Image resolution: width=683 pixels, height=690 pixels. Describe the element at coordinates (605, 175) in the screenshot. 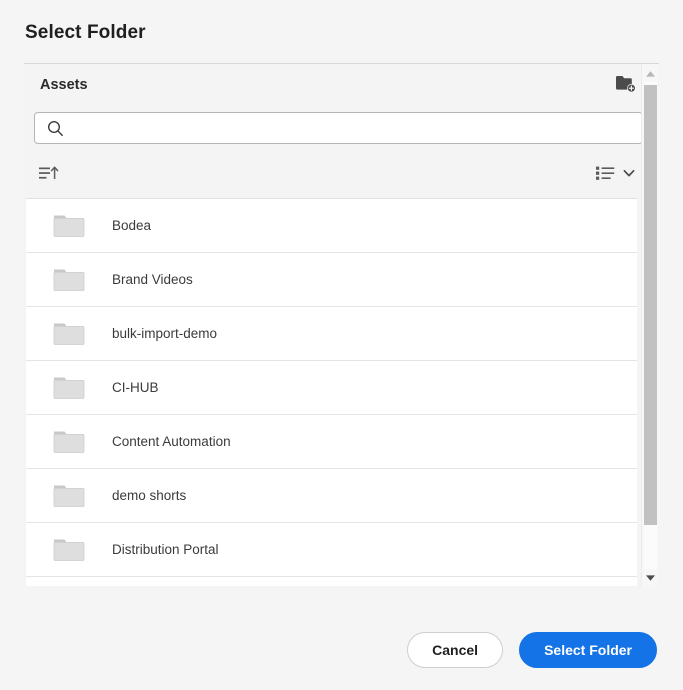

I see `list-view-icon` at that location.